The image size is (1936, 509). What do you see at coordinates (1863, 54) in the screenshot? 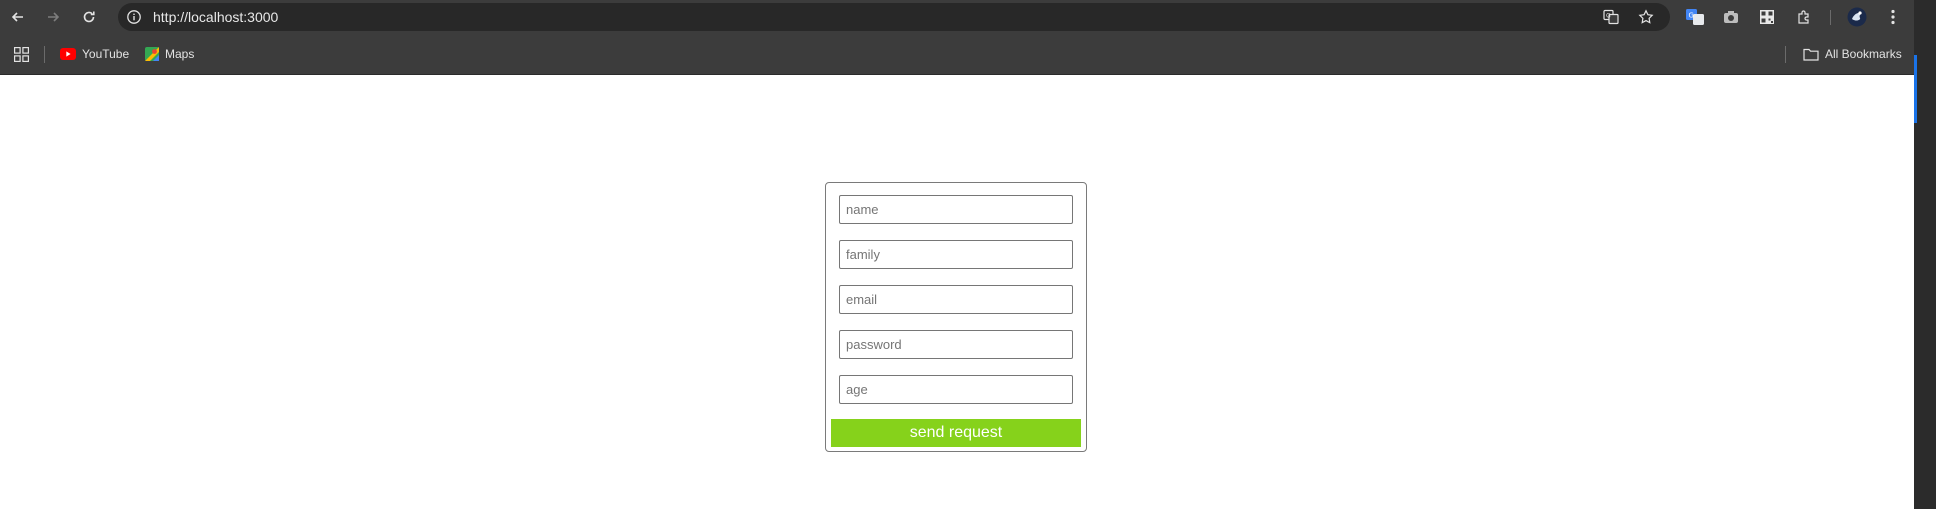
I see `all-bookmarks-label: All Bookmarks` at bounding box center [1863, 54].